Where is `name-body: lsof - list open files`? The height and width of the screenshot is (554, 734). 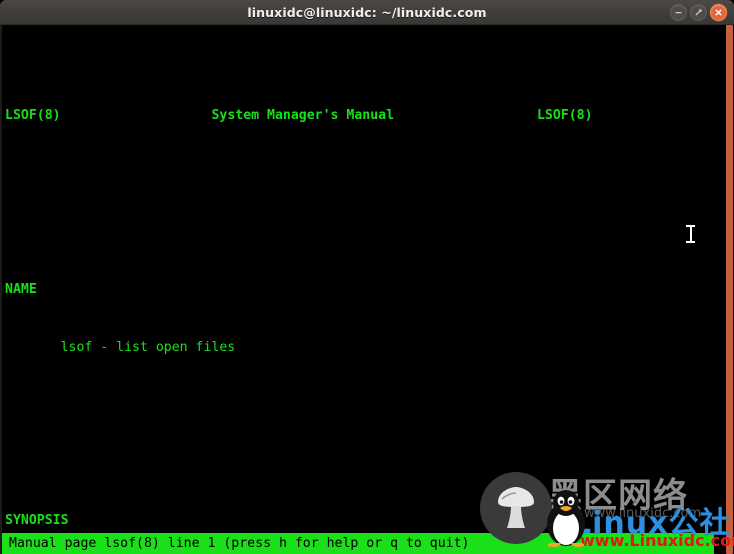 name-body: lsof - list open files is located at coordinates (148, 347).